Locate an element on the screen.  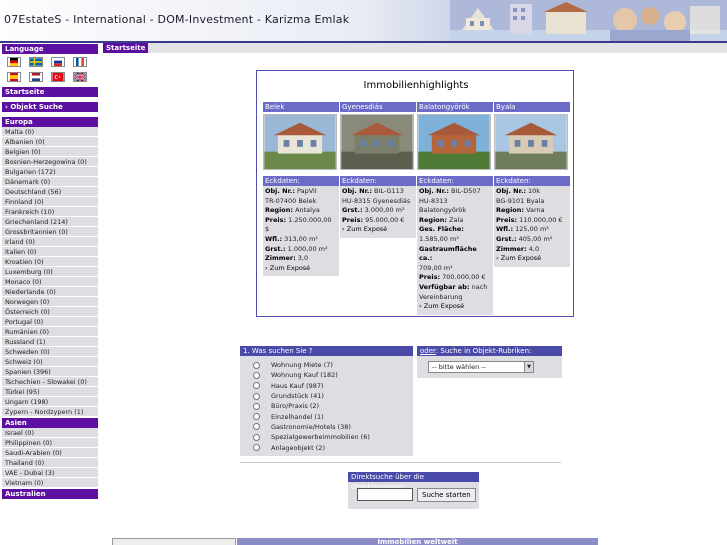
sidebar-link-startseite: Startseite is located at coordinates (50, 92).